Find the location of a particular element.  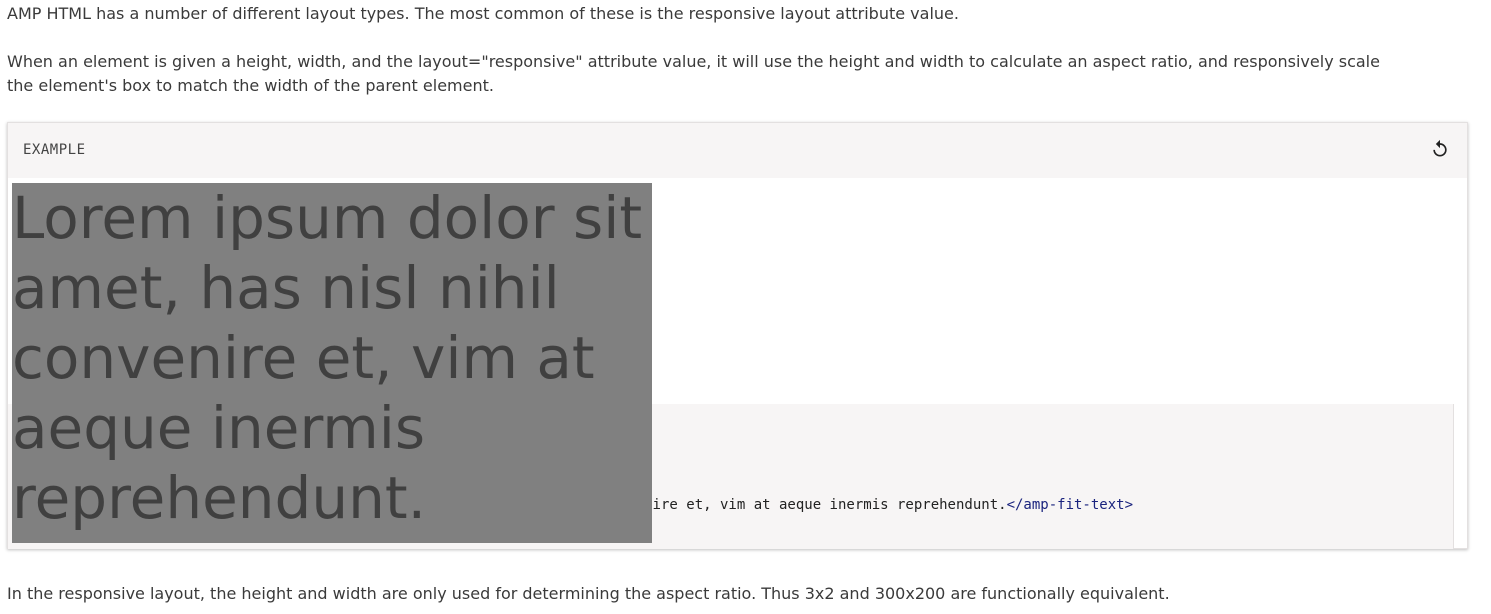

example-header: EXAMPLE is located at coordinates (737, 150).